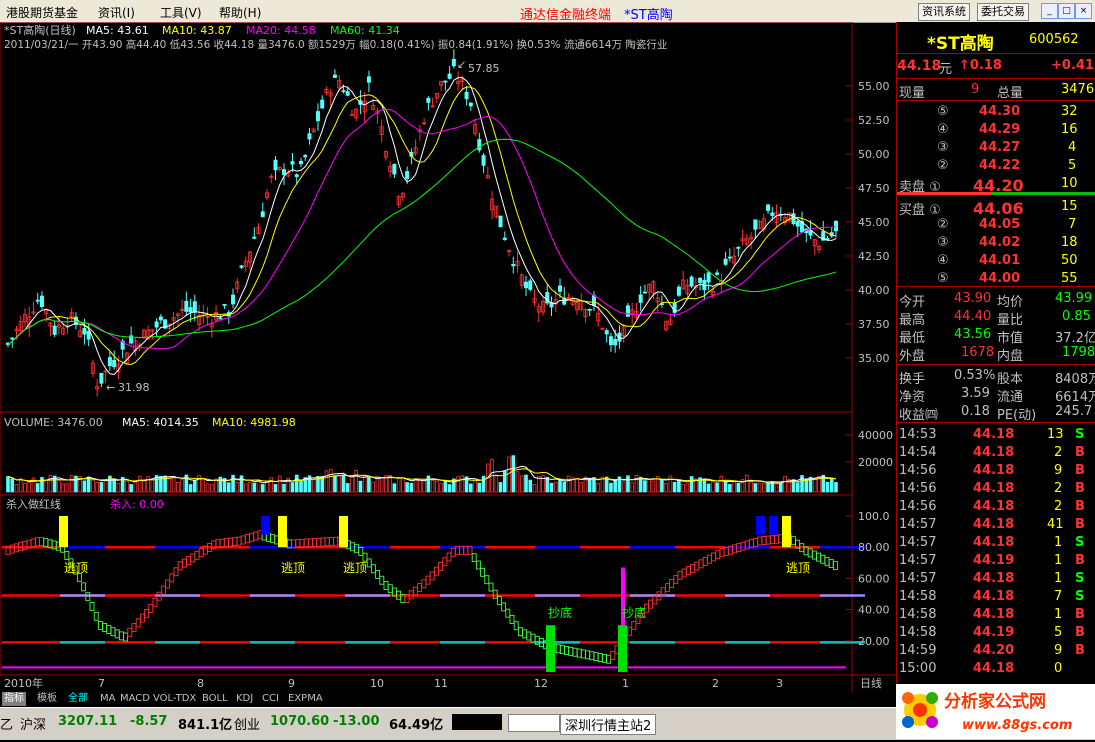 The image size is (1095, 742). What do you see at coordinates (53, 422) in the screenshot?
I see `volume-label: VOLUME: 3476.00` at bounding box center [53, 422].